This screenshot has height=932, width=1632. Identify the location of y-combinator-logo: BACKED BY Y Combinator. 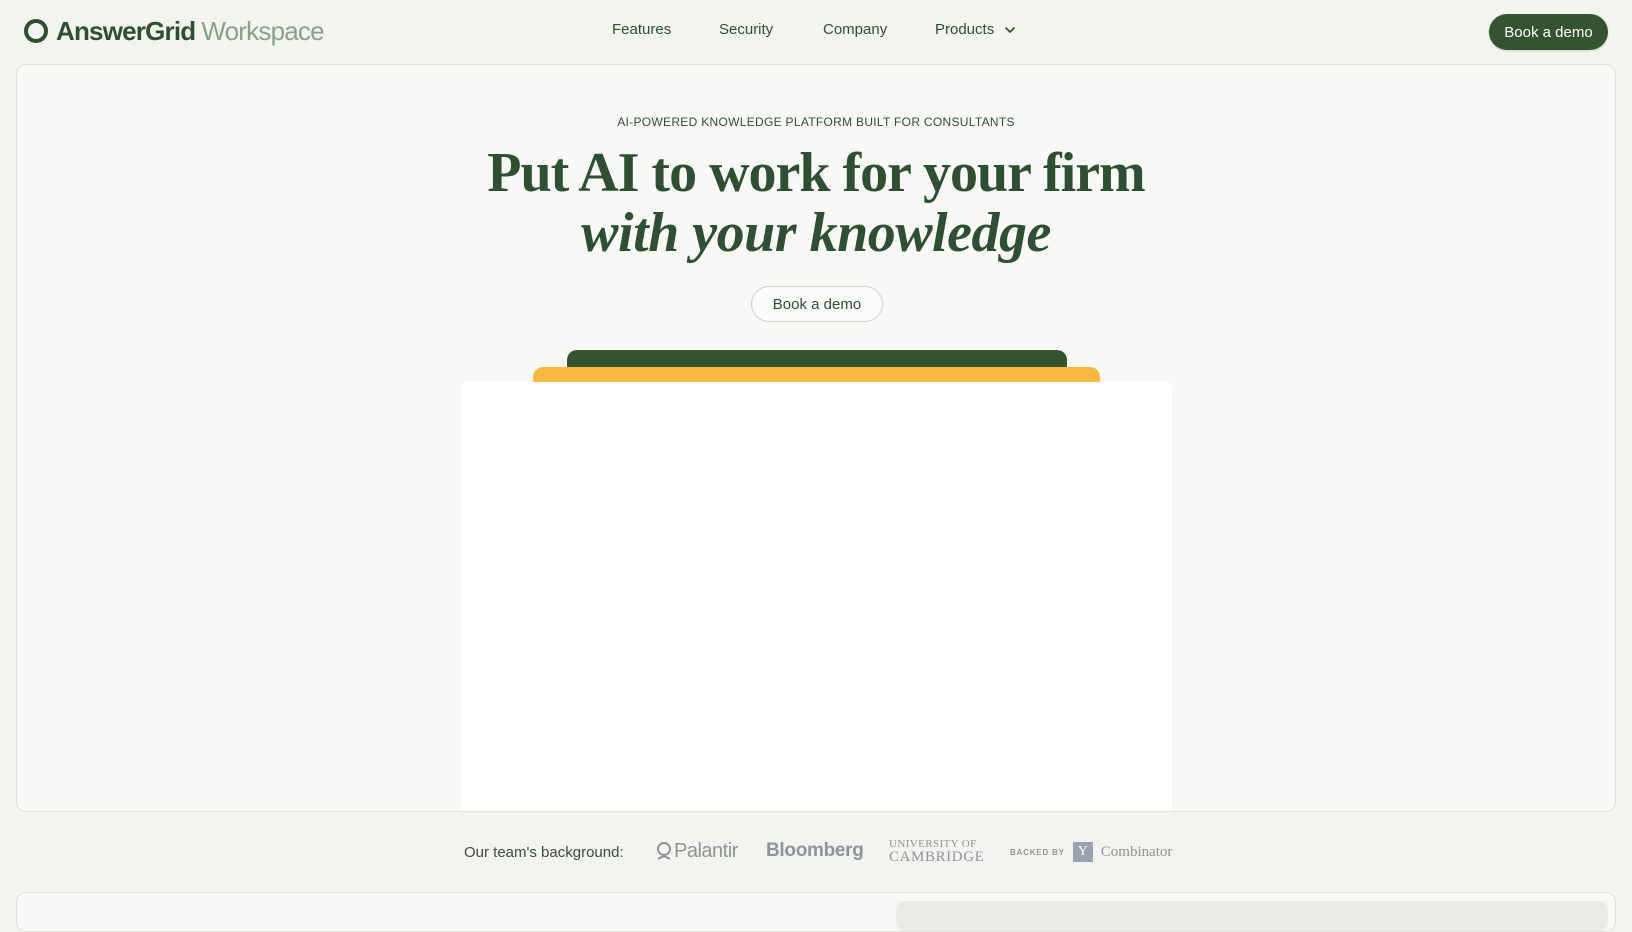
(1091, 852).